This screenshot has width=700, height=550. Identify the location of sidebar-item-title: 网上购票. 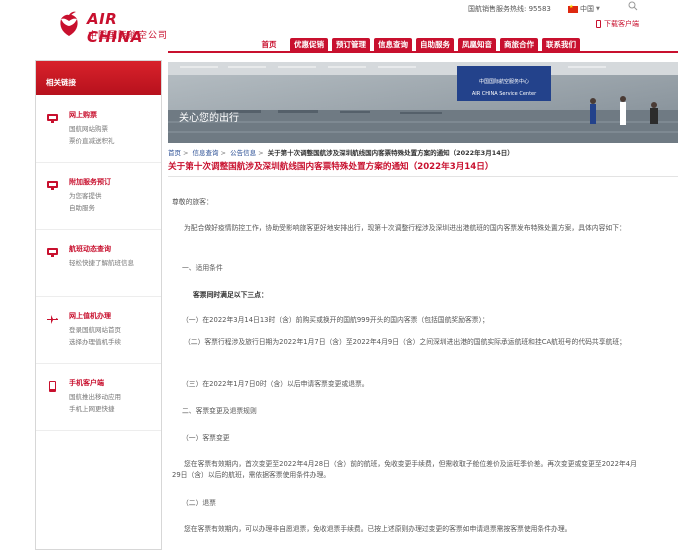
(83, 115).